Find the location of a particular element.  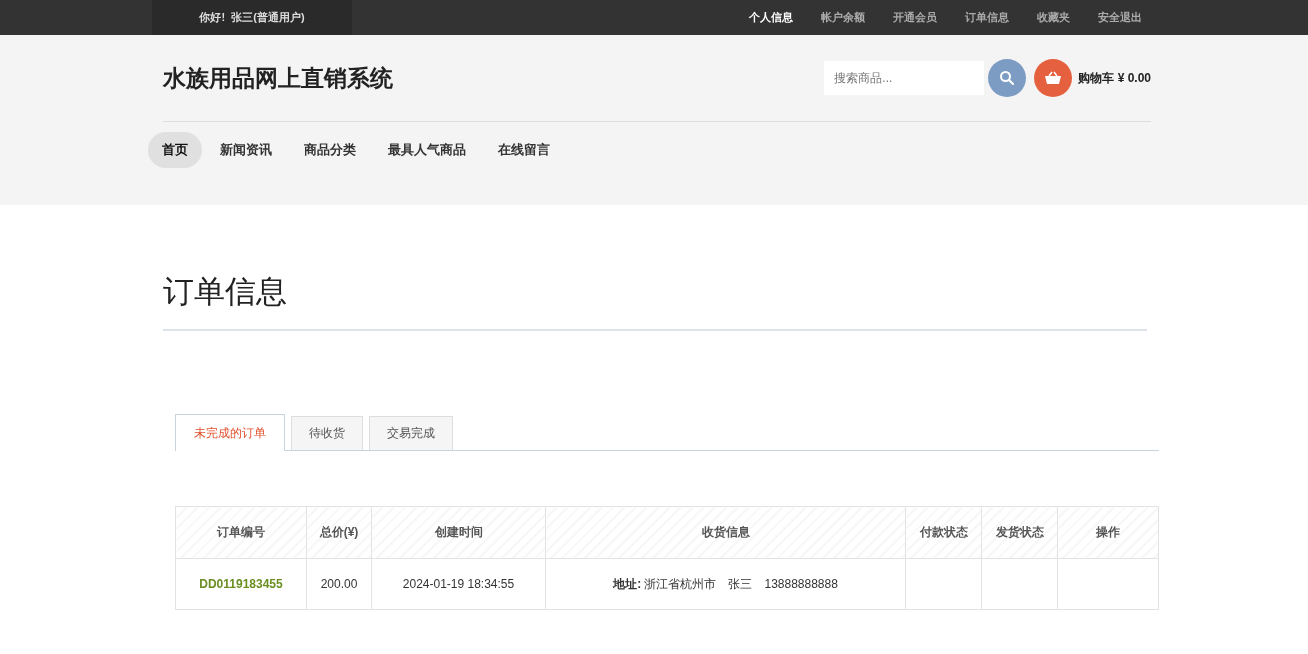

column-header: 总价(¥) is located at coordinates (339, 532).